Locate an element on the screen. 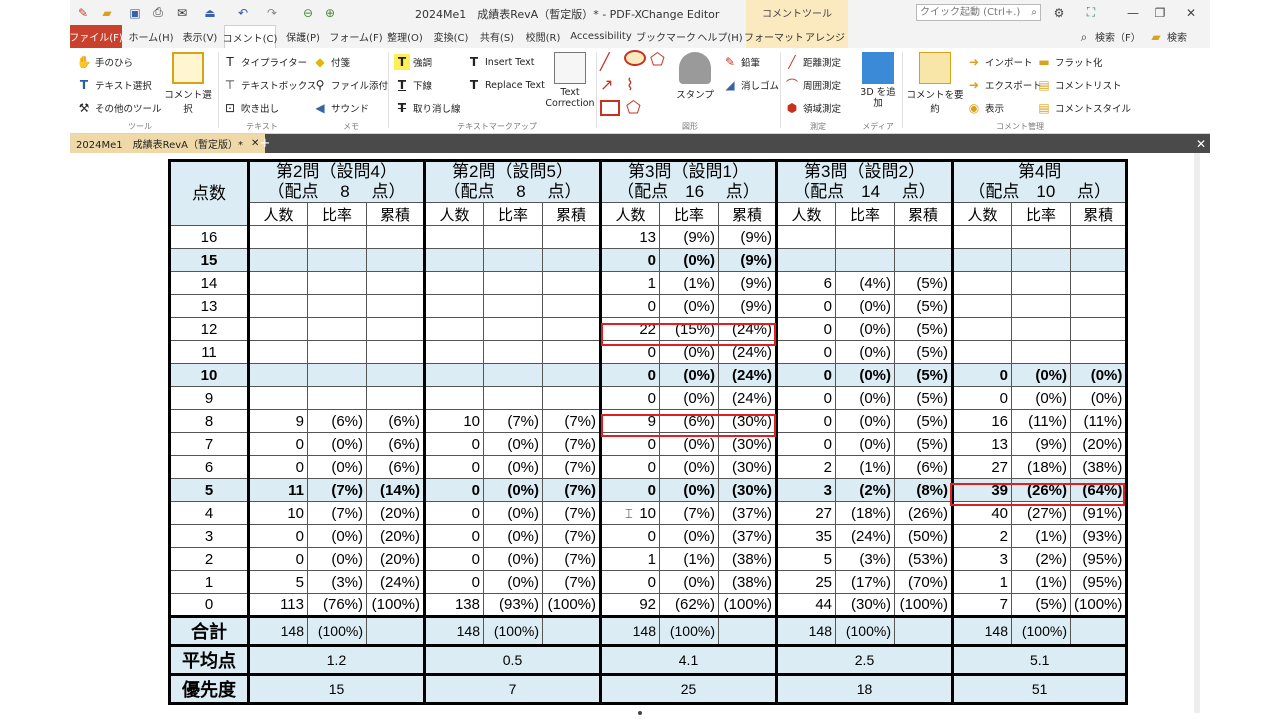 The image size is (1280, 720). comment-list-button: ▤ コメントリスト is located at coordinates (1079, 85).